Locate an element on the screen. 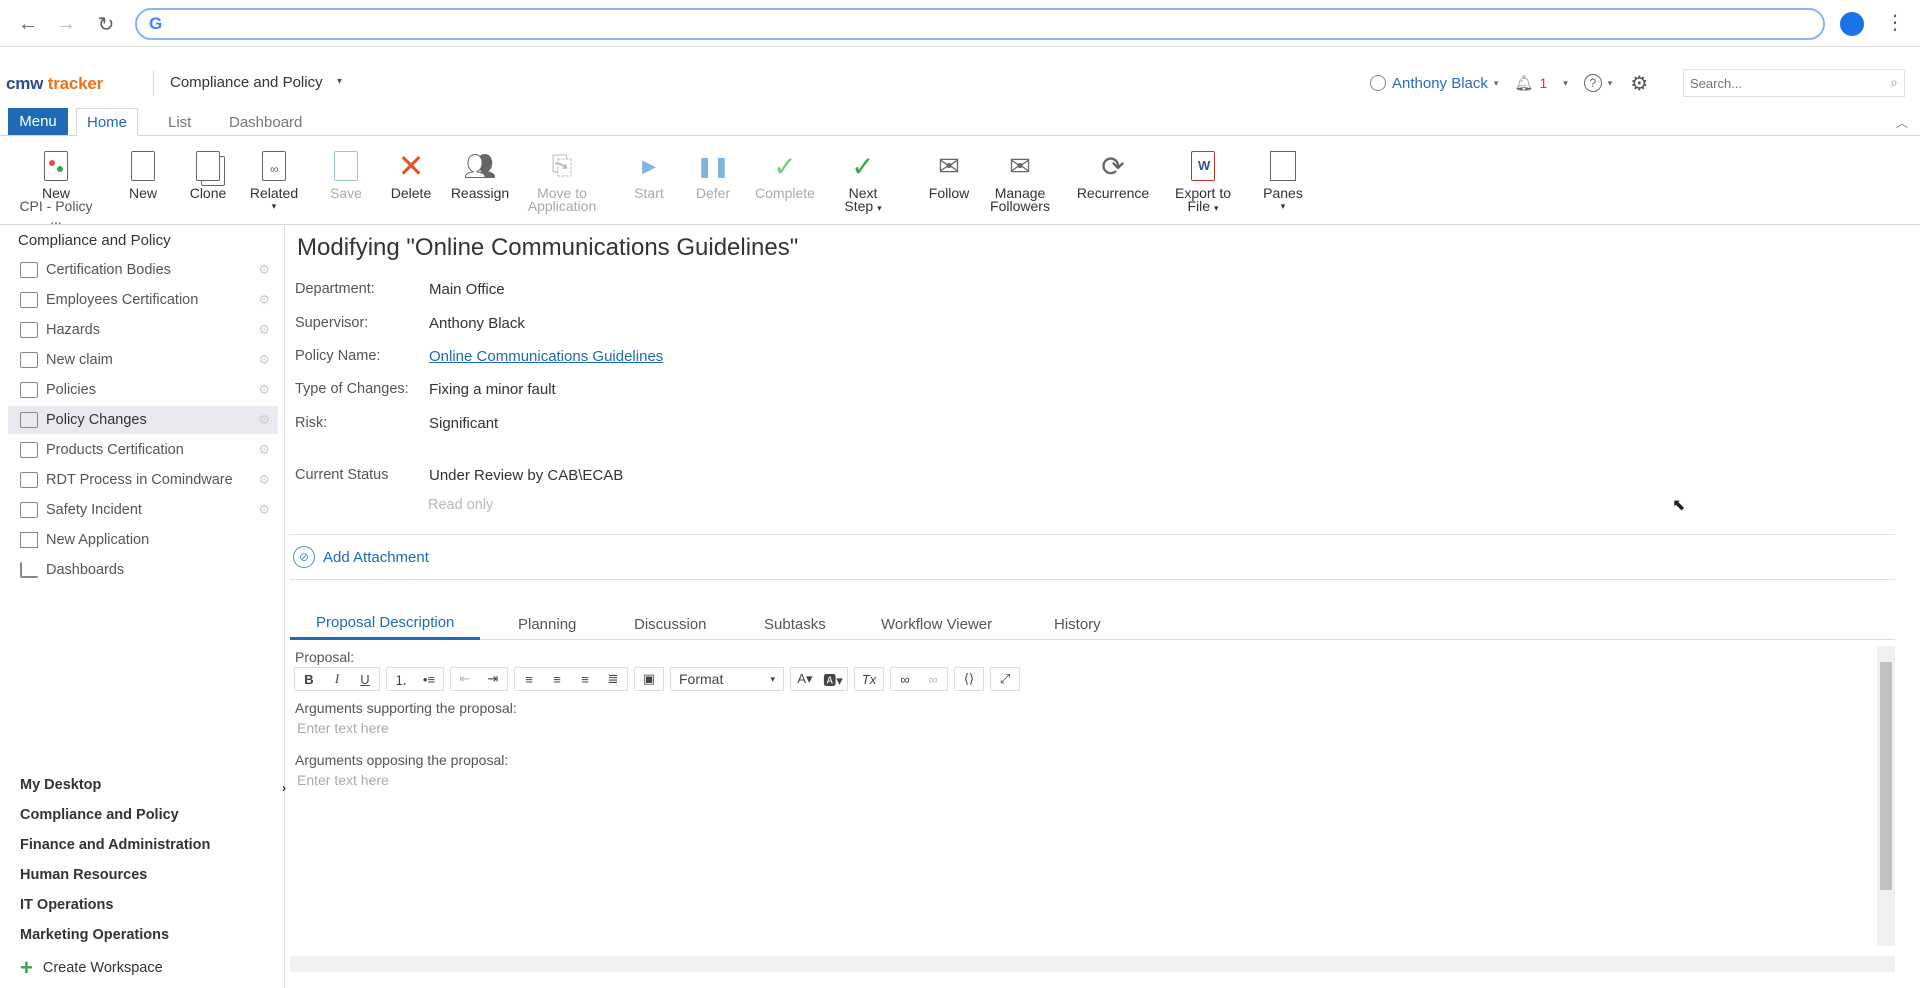 This screenshot has width=1920, height=988. defer-button: ❚❚ Defer is located at coordinates (713, 173).